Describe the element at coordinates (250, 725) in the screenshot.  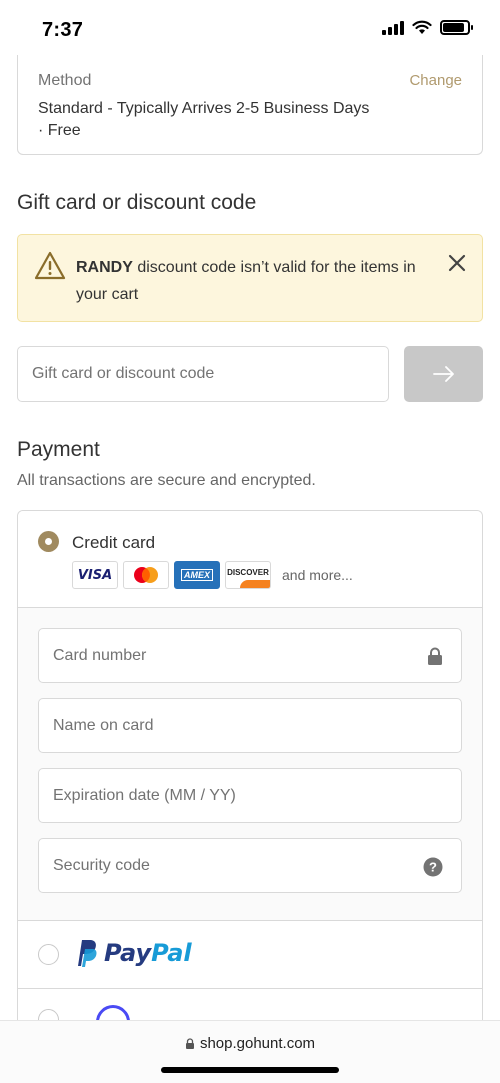
I see `name-on-card-input: Name on card` at that location.